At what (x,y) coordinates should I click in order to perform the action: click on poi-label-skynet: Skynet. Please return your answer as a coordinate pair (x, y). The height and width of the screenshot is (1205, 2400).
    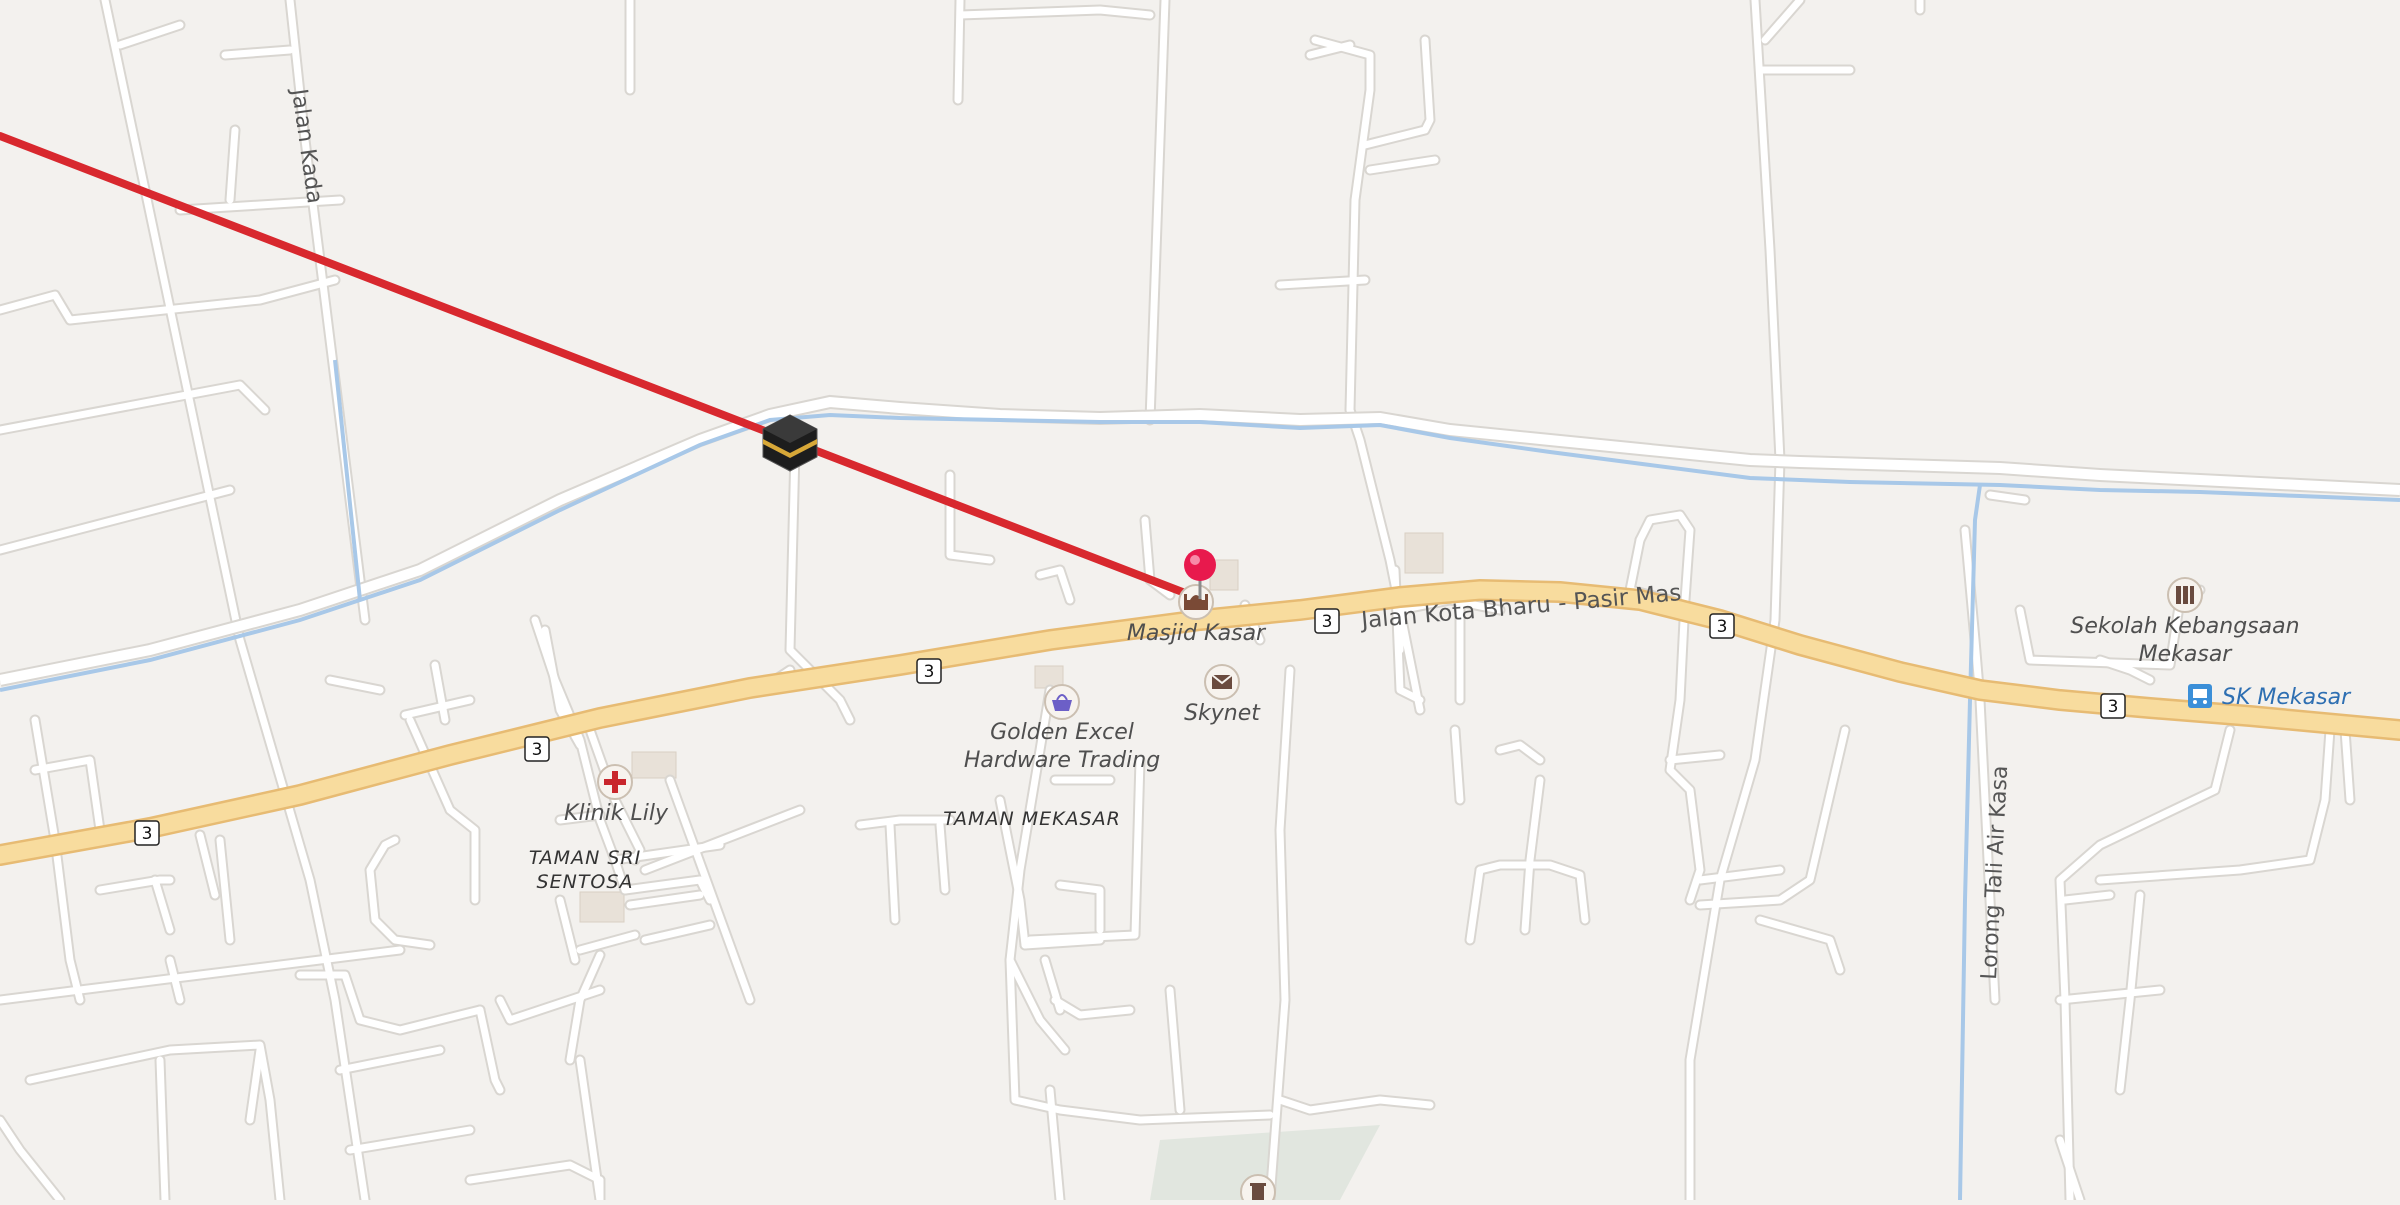
    Looking at the image, I should click on (1222, 713).